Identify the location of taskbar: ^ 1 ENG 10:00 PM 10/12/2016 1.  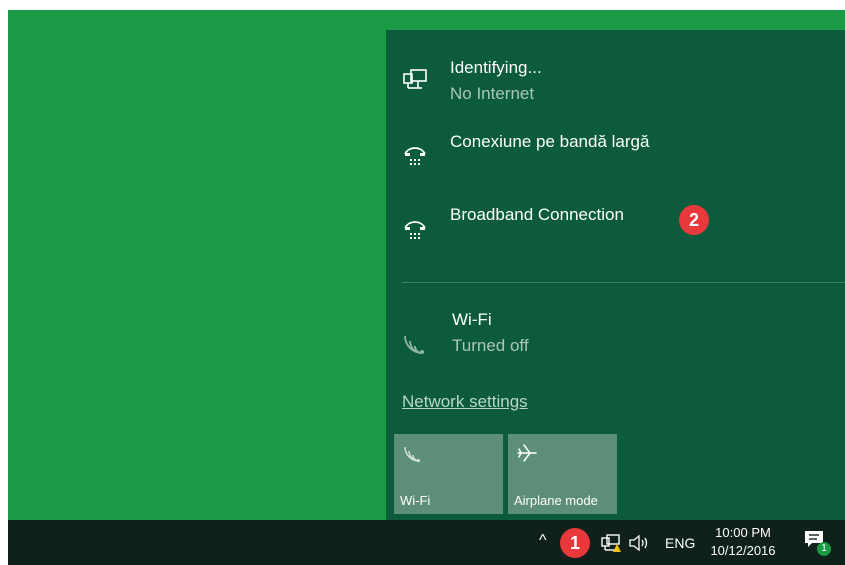
(426, 542).